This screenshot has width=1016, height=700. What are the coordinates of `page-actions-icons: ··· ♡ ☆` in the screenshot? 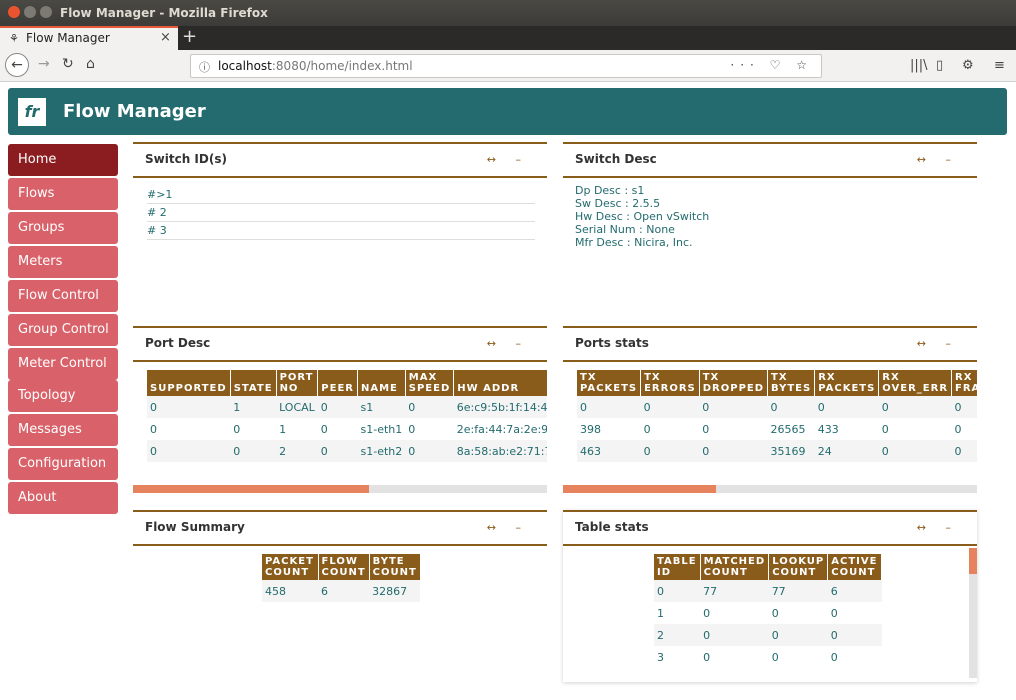 It's located at (771, 65).